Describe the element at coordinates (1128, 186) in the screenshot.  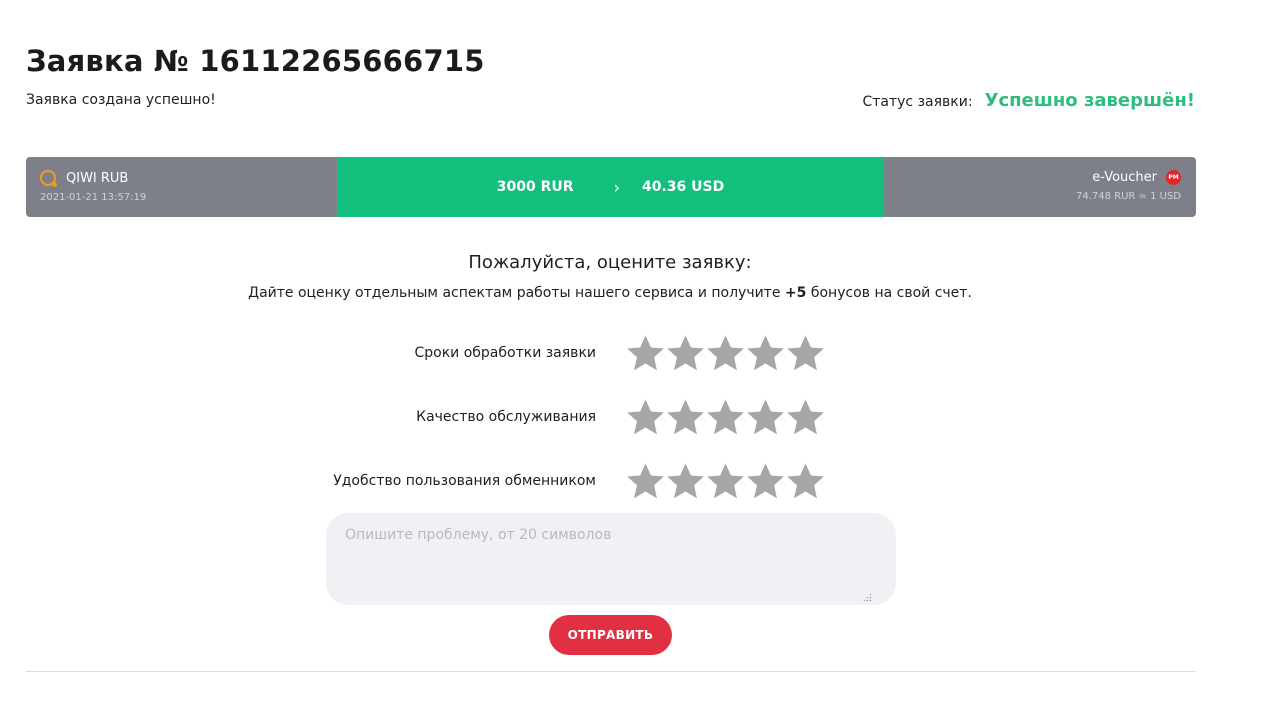
I see `exchange-to: e-Voucher PM 74.748 RUR = 1 USD` at that location.